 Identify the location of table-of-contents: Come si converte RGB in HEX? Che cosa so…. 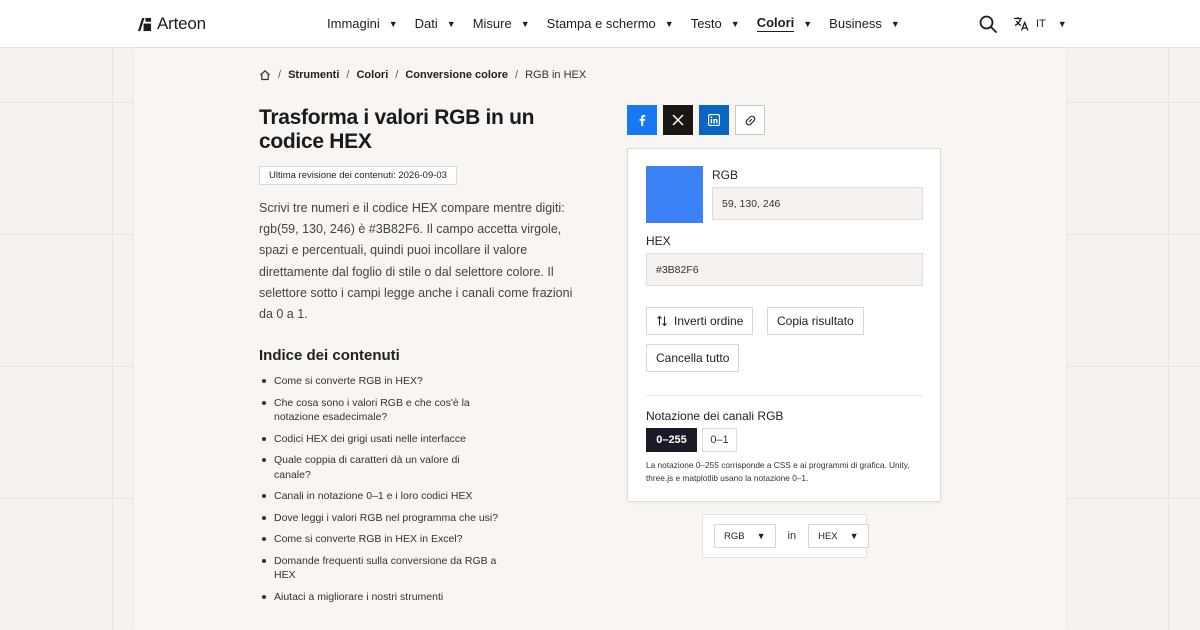
(404, 492).